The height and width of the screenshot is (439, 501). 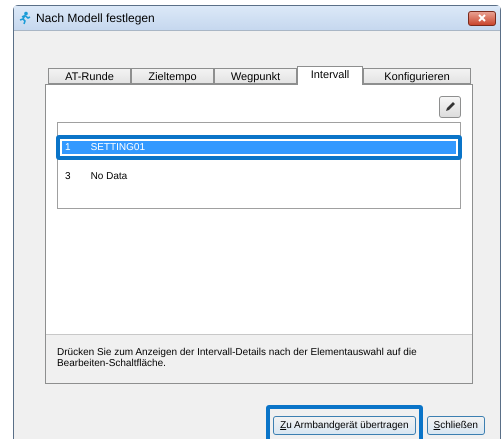 What do you see at coordinates (344, 425) in the screenshot?
I see `dialog-button: Zu Armbandgerät übertragen` at bounding box center [344, 425].